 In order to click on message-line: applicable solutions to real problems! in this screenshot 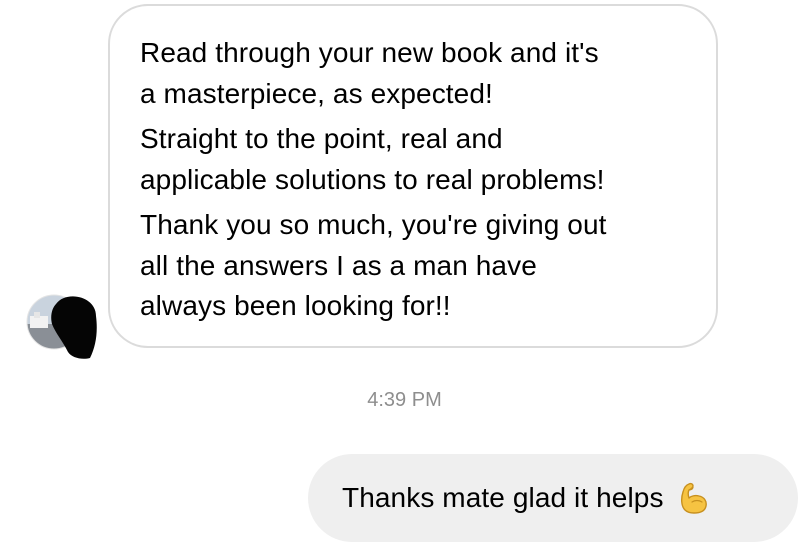, I will do `click(372, 179)`.